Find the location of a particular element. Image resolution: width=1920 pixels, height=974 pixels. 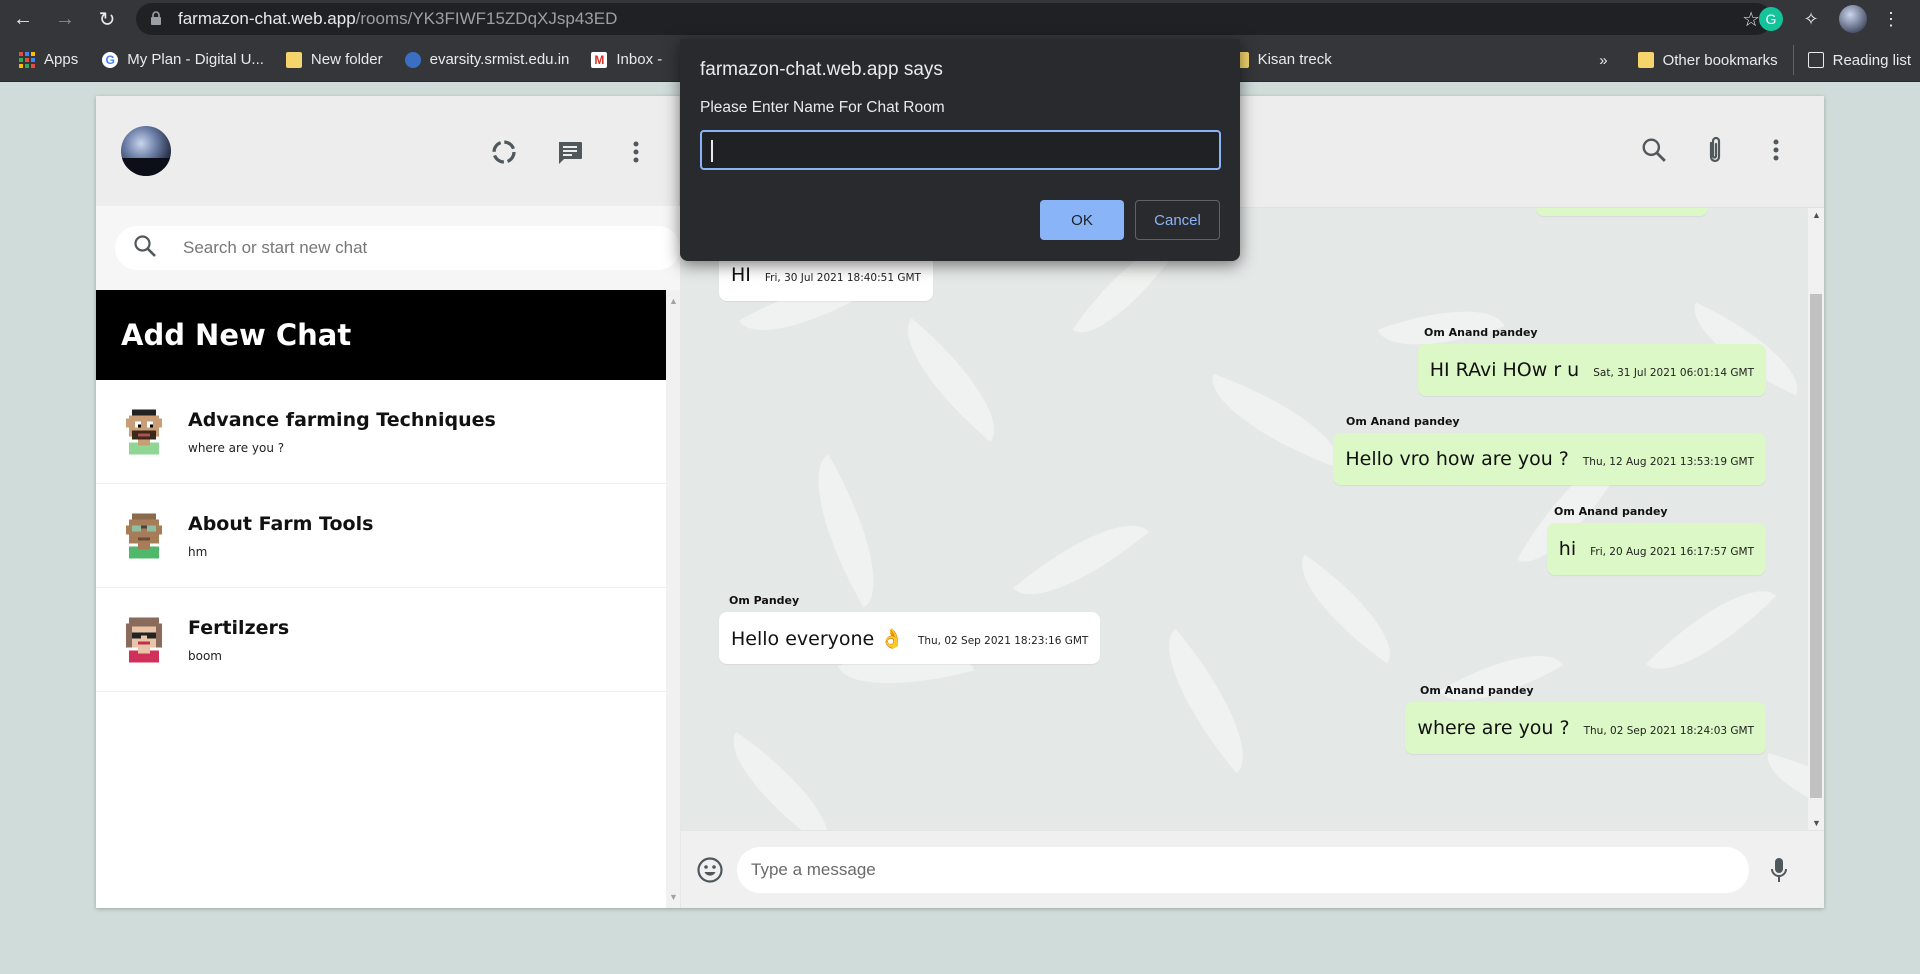

add-new-chat-label: Add New Chat is located at coordinates (236, 335).